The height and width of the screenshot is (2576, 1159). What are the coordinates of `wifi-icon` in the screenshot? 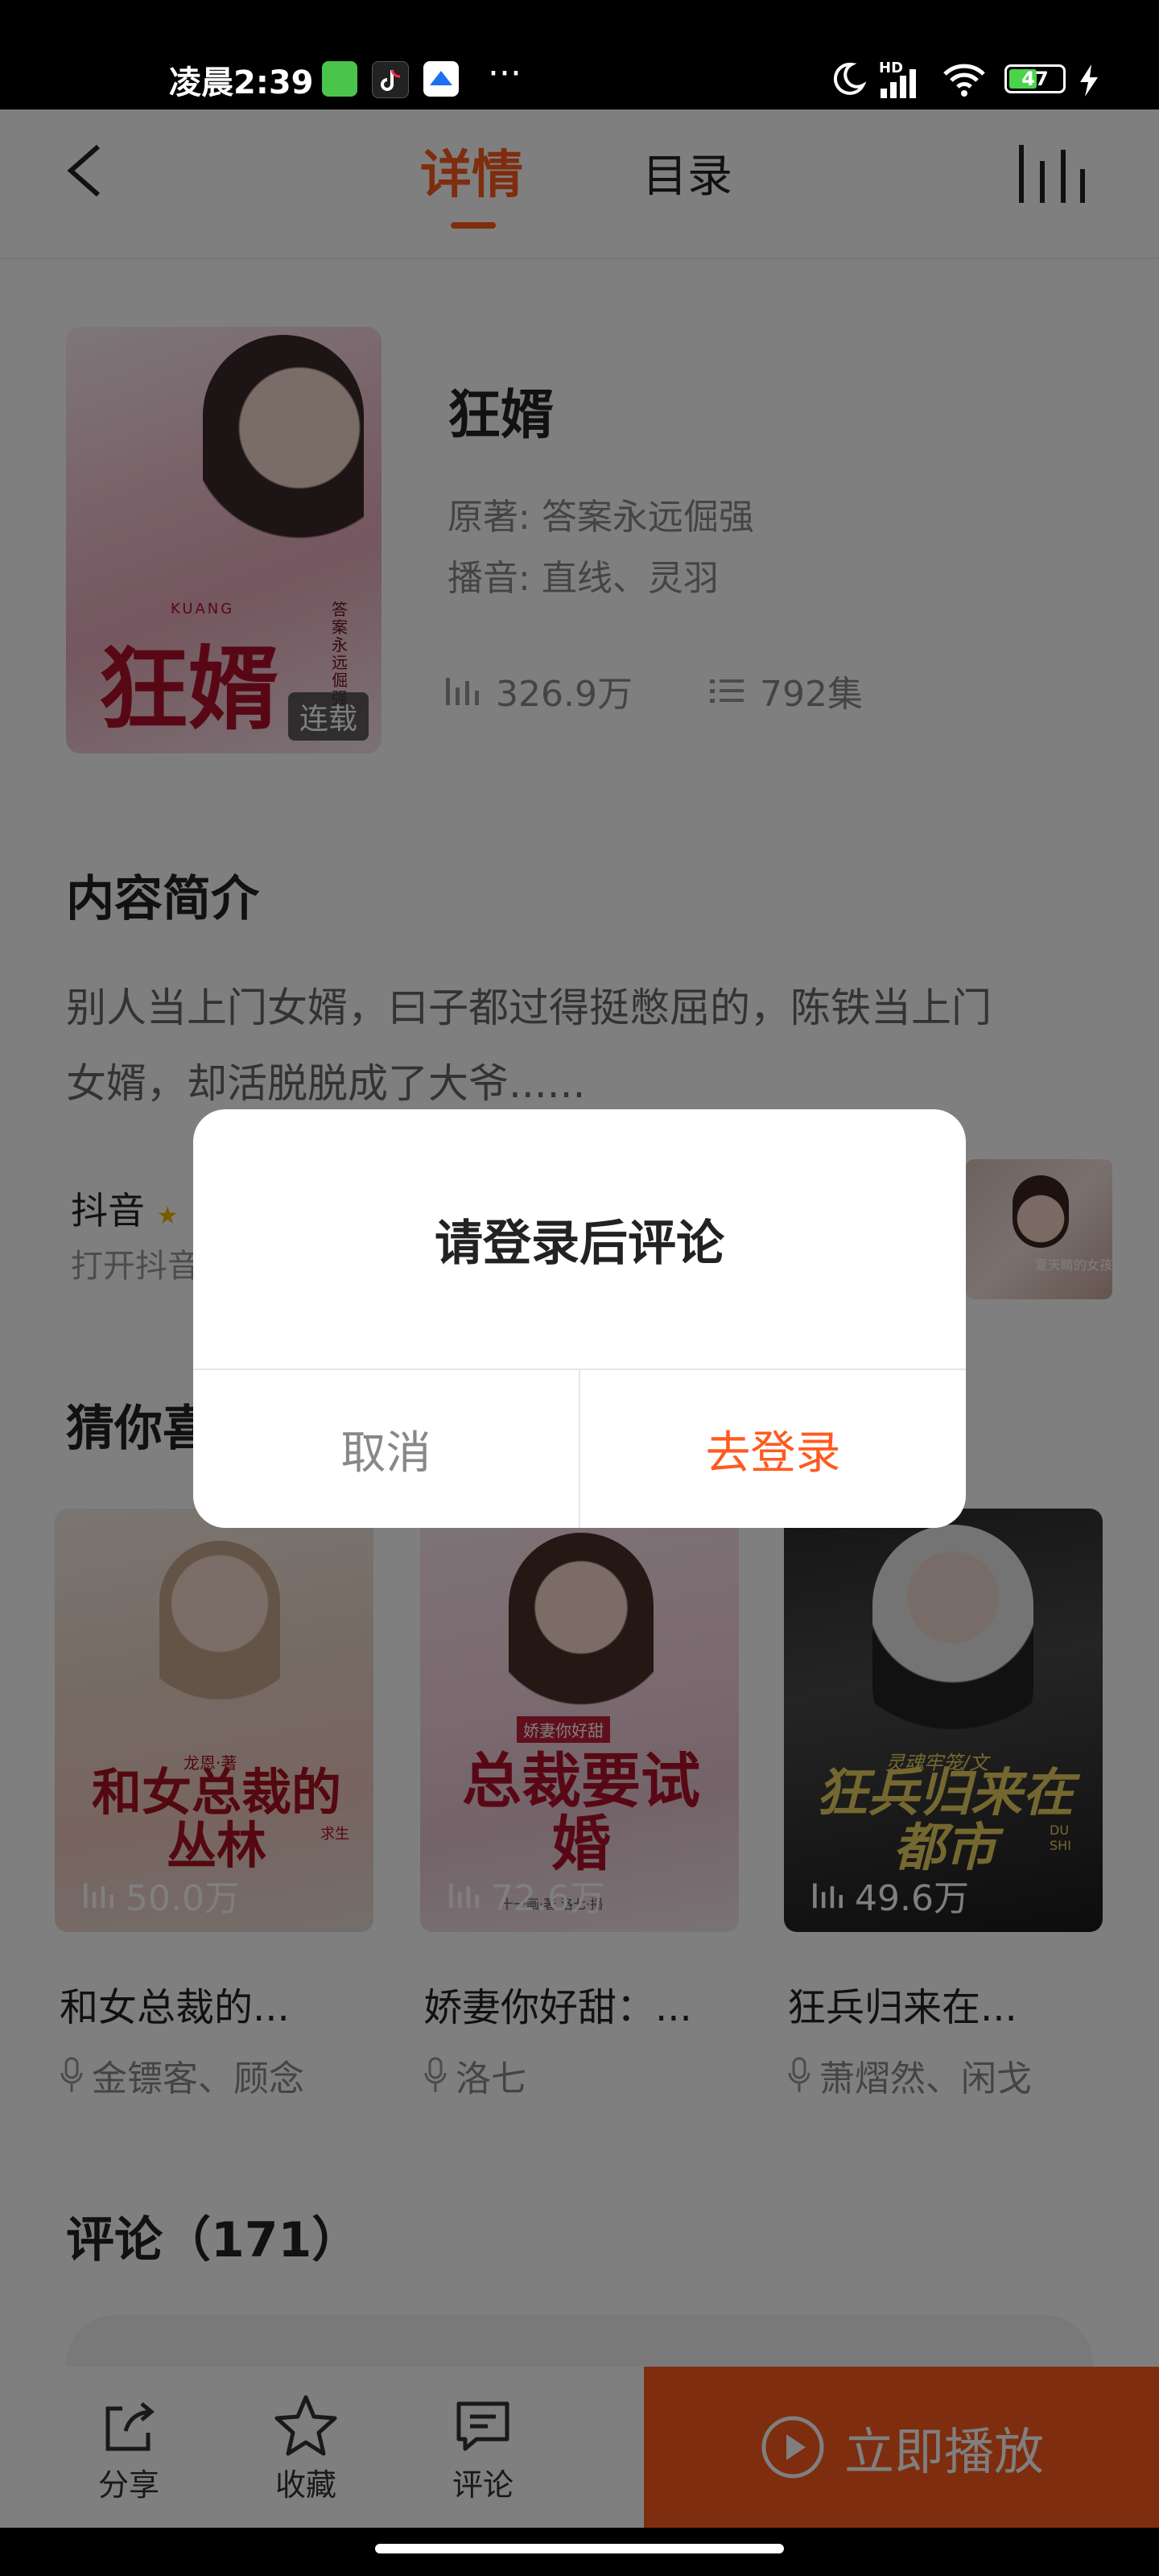 It's located at (964, 81).